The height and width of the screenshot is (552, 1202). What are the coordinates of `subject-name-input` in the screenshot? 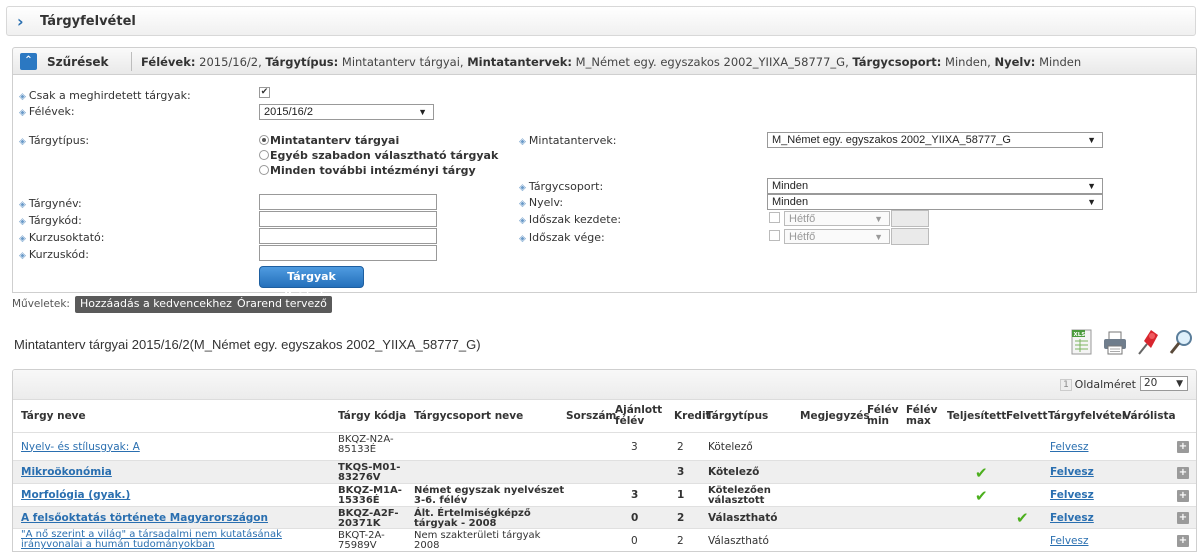 It's located at (348, 202).